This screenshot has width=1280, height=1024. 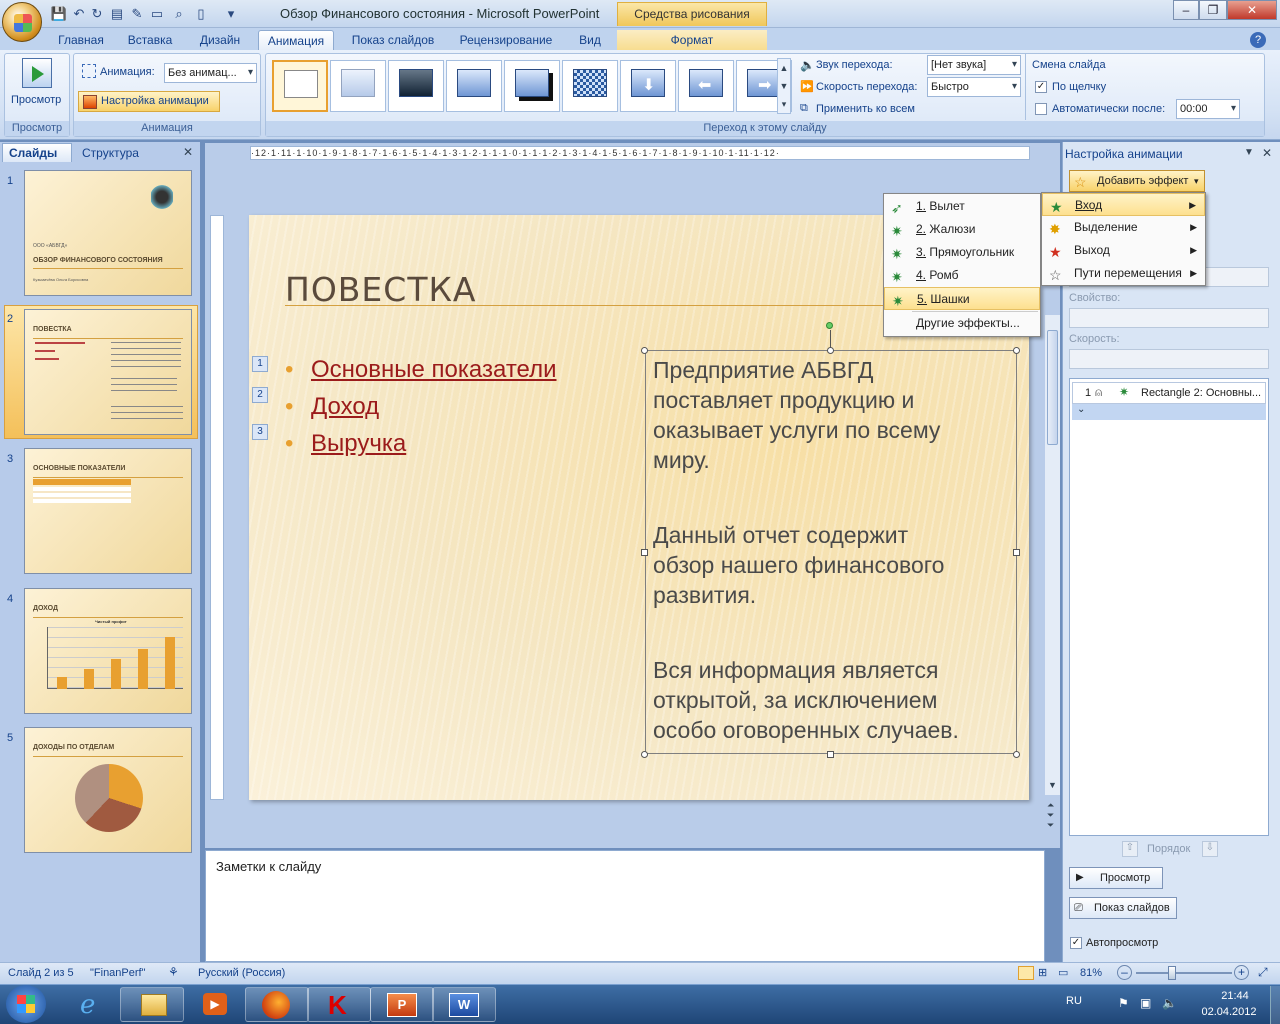 I want to click on close-button: ✕, so click(x=1252, y=10).